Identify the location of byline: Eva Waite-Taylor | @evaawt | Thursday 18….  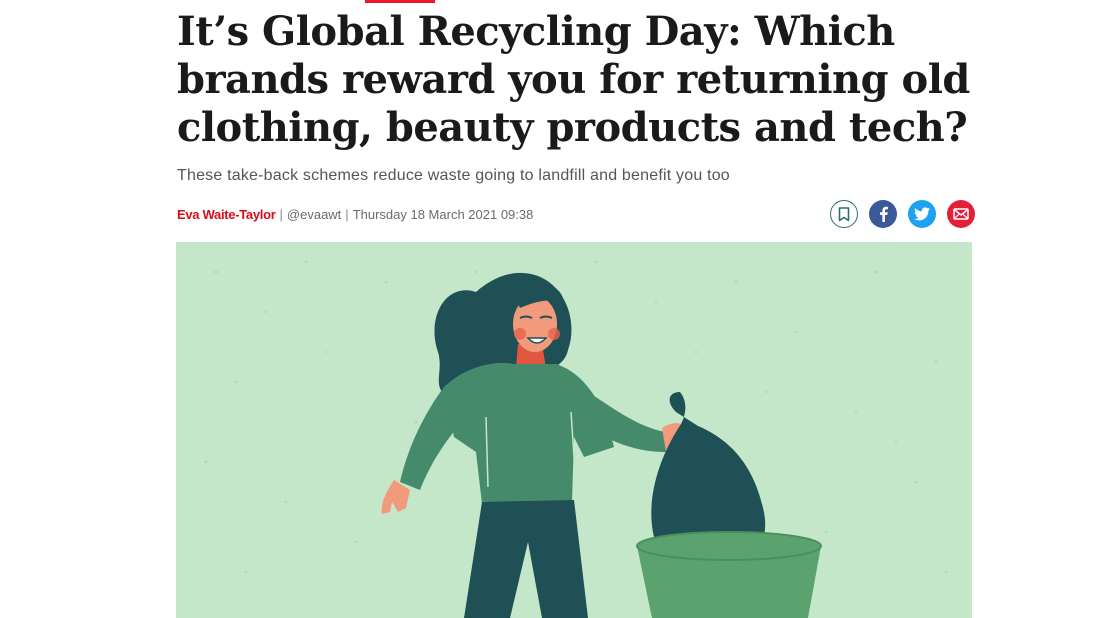
(355, 214).